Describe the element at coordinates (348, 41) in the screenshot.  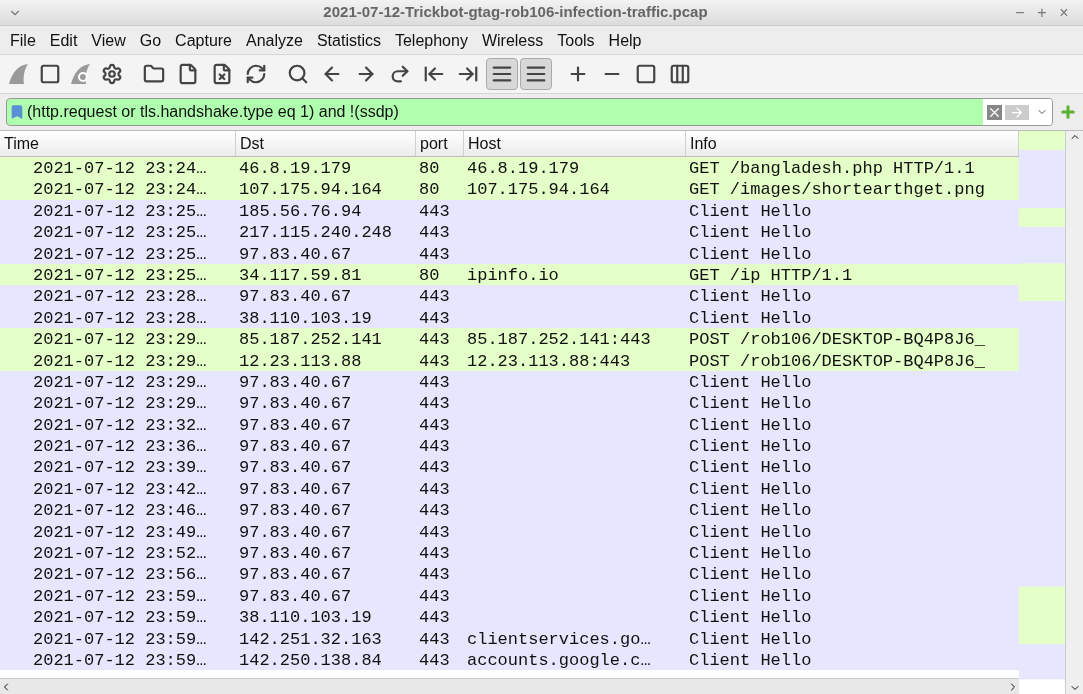
I see `menu-item: Statistics` at that location.